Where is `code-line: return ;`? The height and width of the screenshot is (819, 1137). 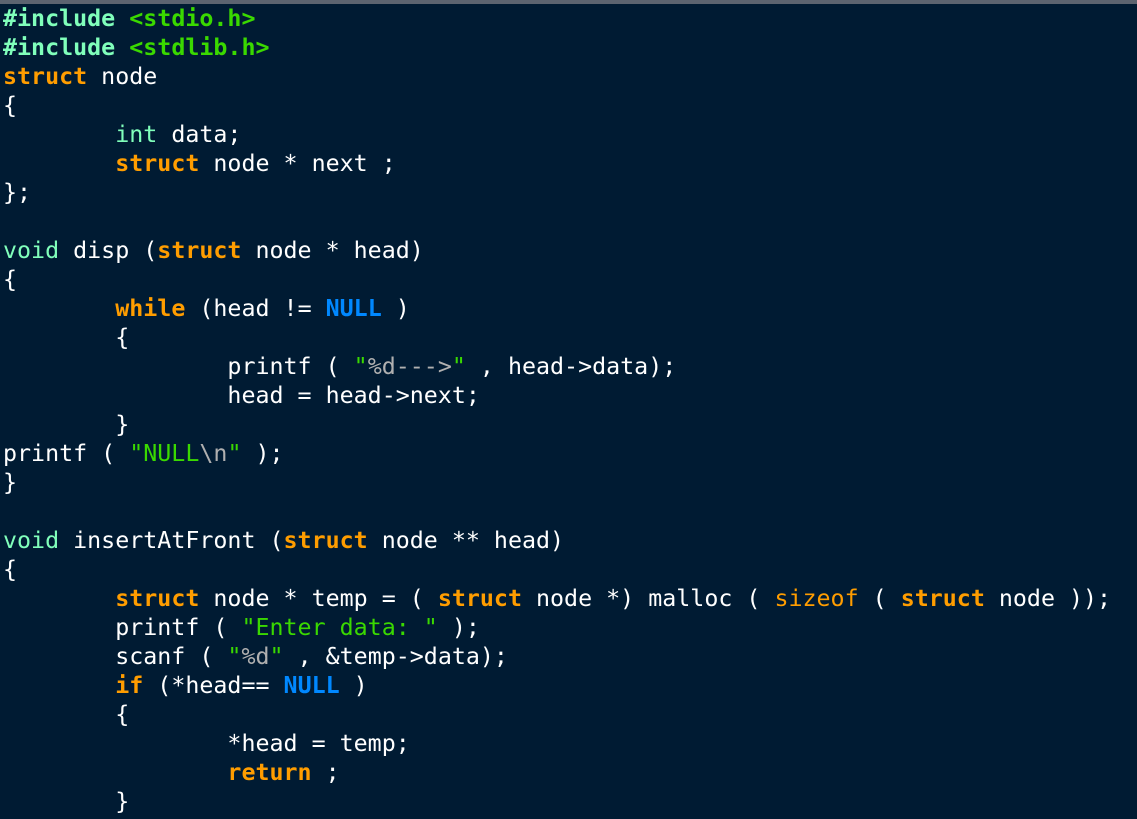 code-line: return ; is located at coordinates (570, 772).